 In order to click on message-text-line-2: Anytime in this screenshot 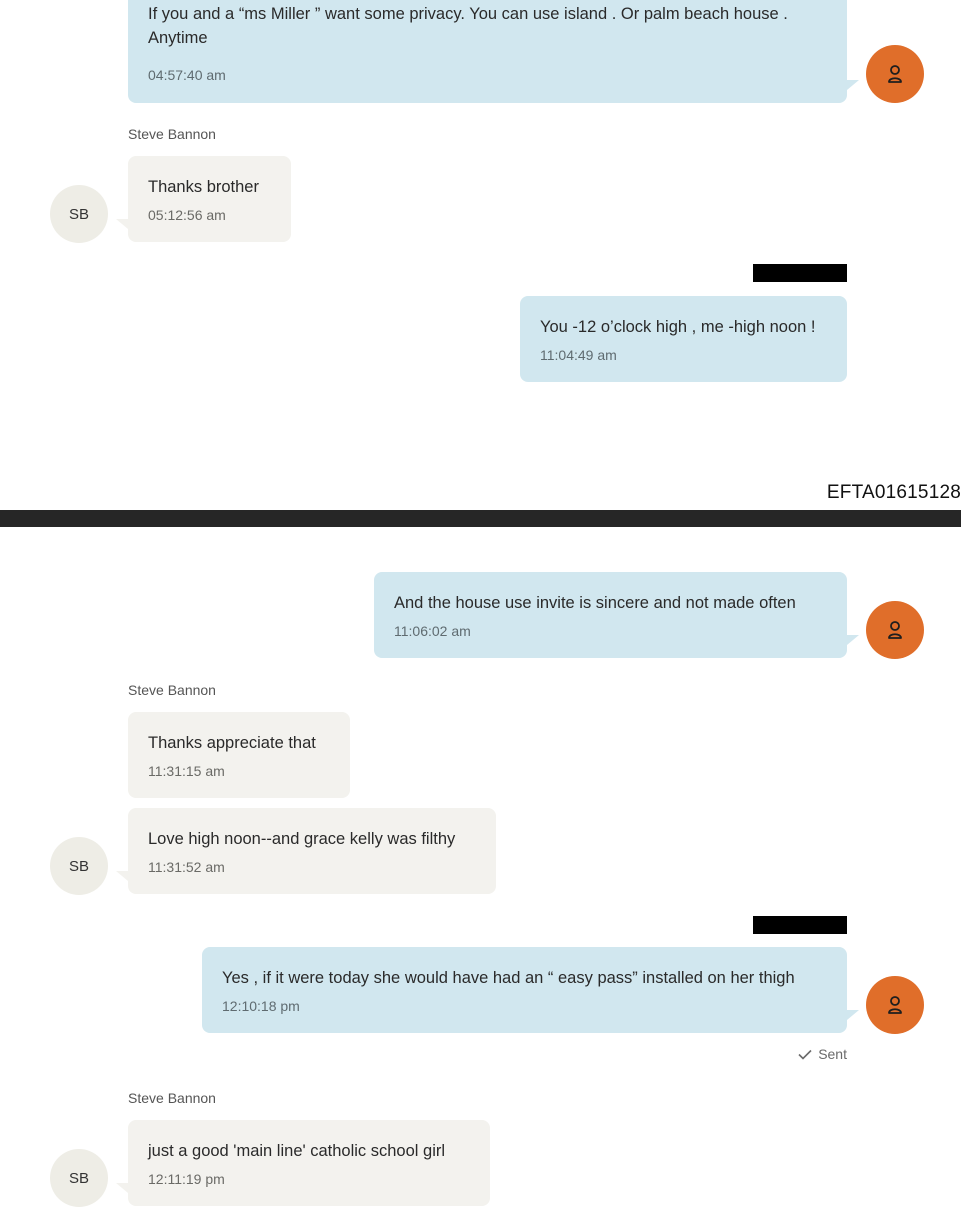, I will do `click(178, 38)`.